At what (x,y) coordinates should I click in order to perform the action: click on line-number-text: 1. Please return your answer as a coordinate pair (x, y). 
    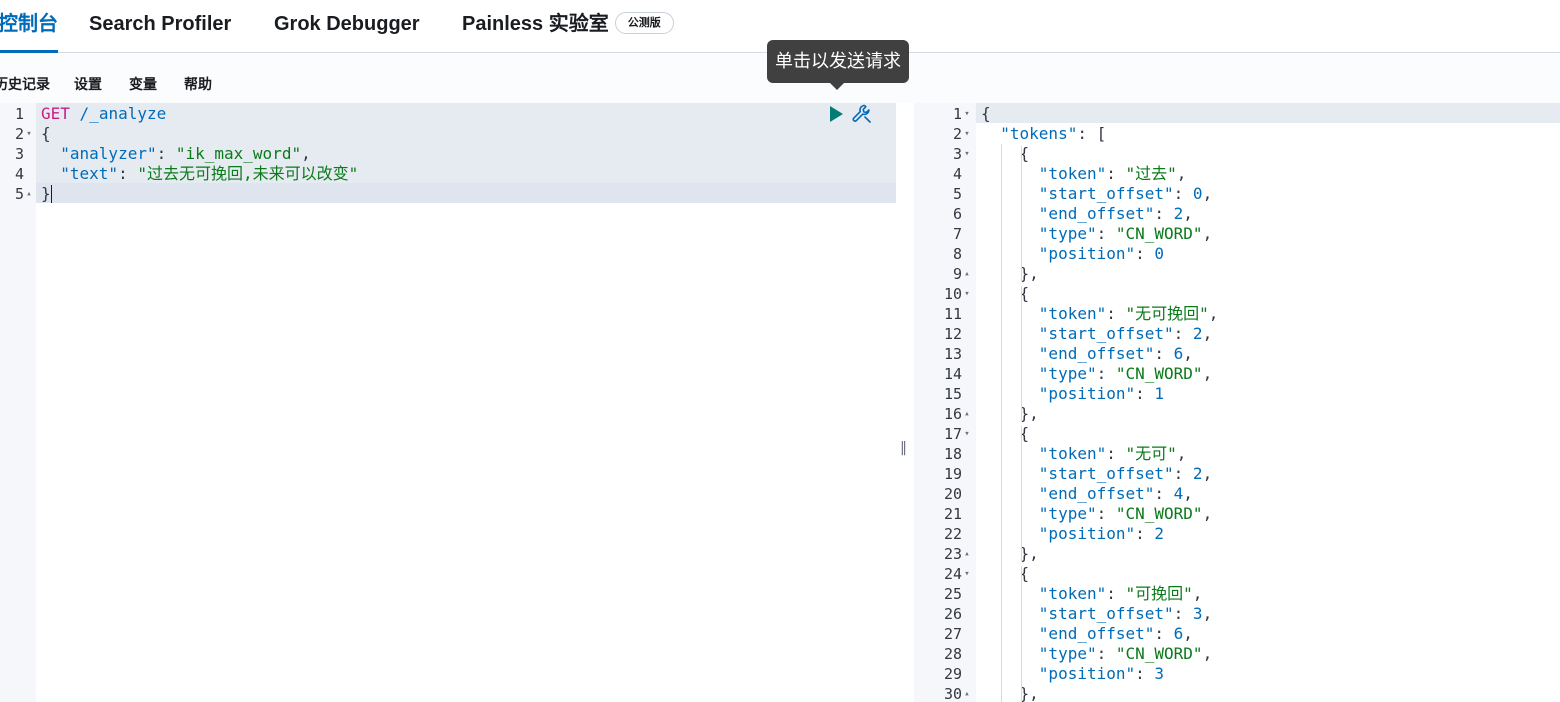
    Looking at the image, I should click on (19, 114).